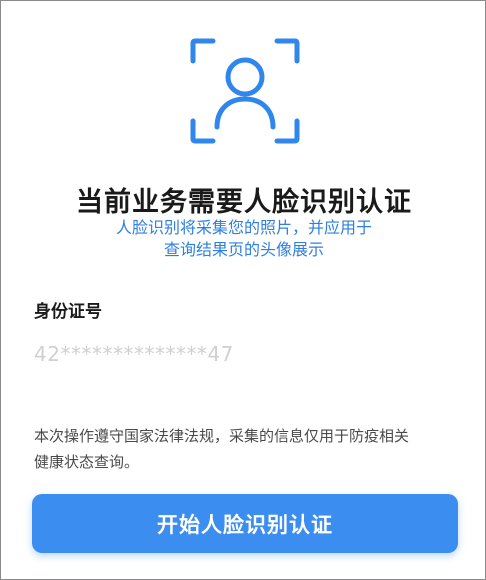  What do you see at coordinates (87, 462) in the screenshot?
I see `notice-line: 健康状态查询。` at bounding box center [87, 462].